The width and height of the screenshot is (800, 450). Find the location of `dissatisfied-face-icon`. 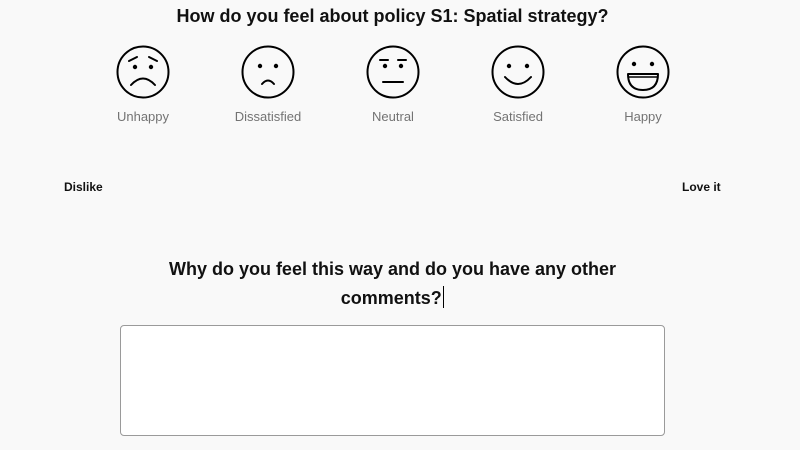

dissatisfied-face-icon is located at coordinates (268, 72).